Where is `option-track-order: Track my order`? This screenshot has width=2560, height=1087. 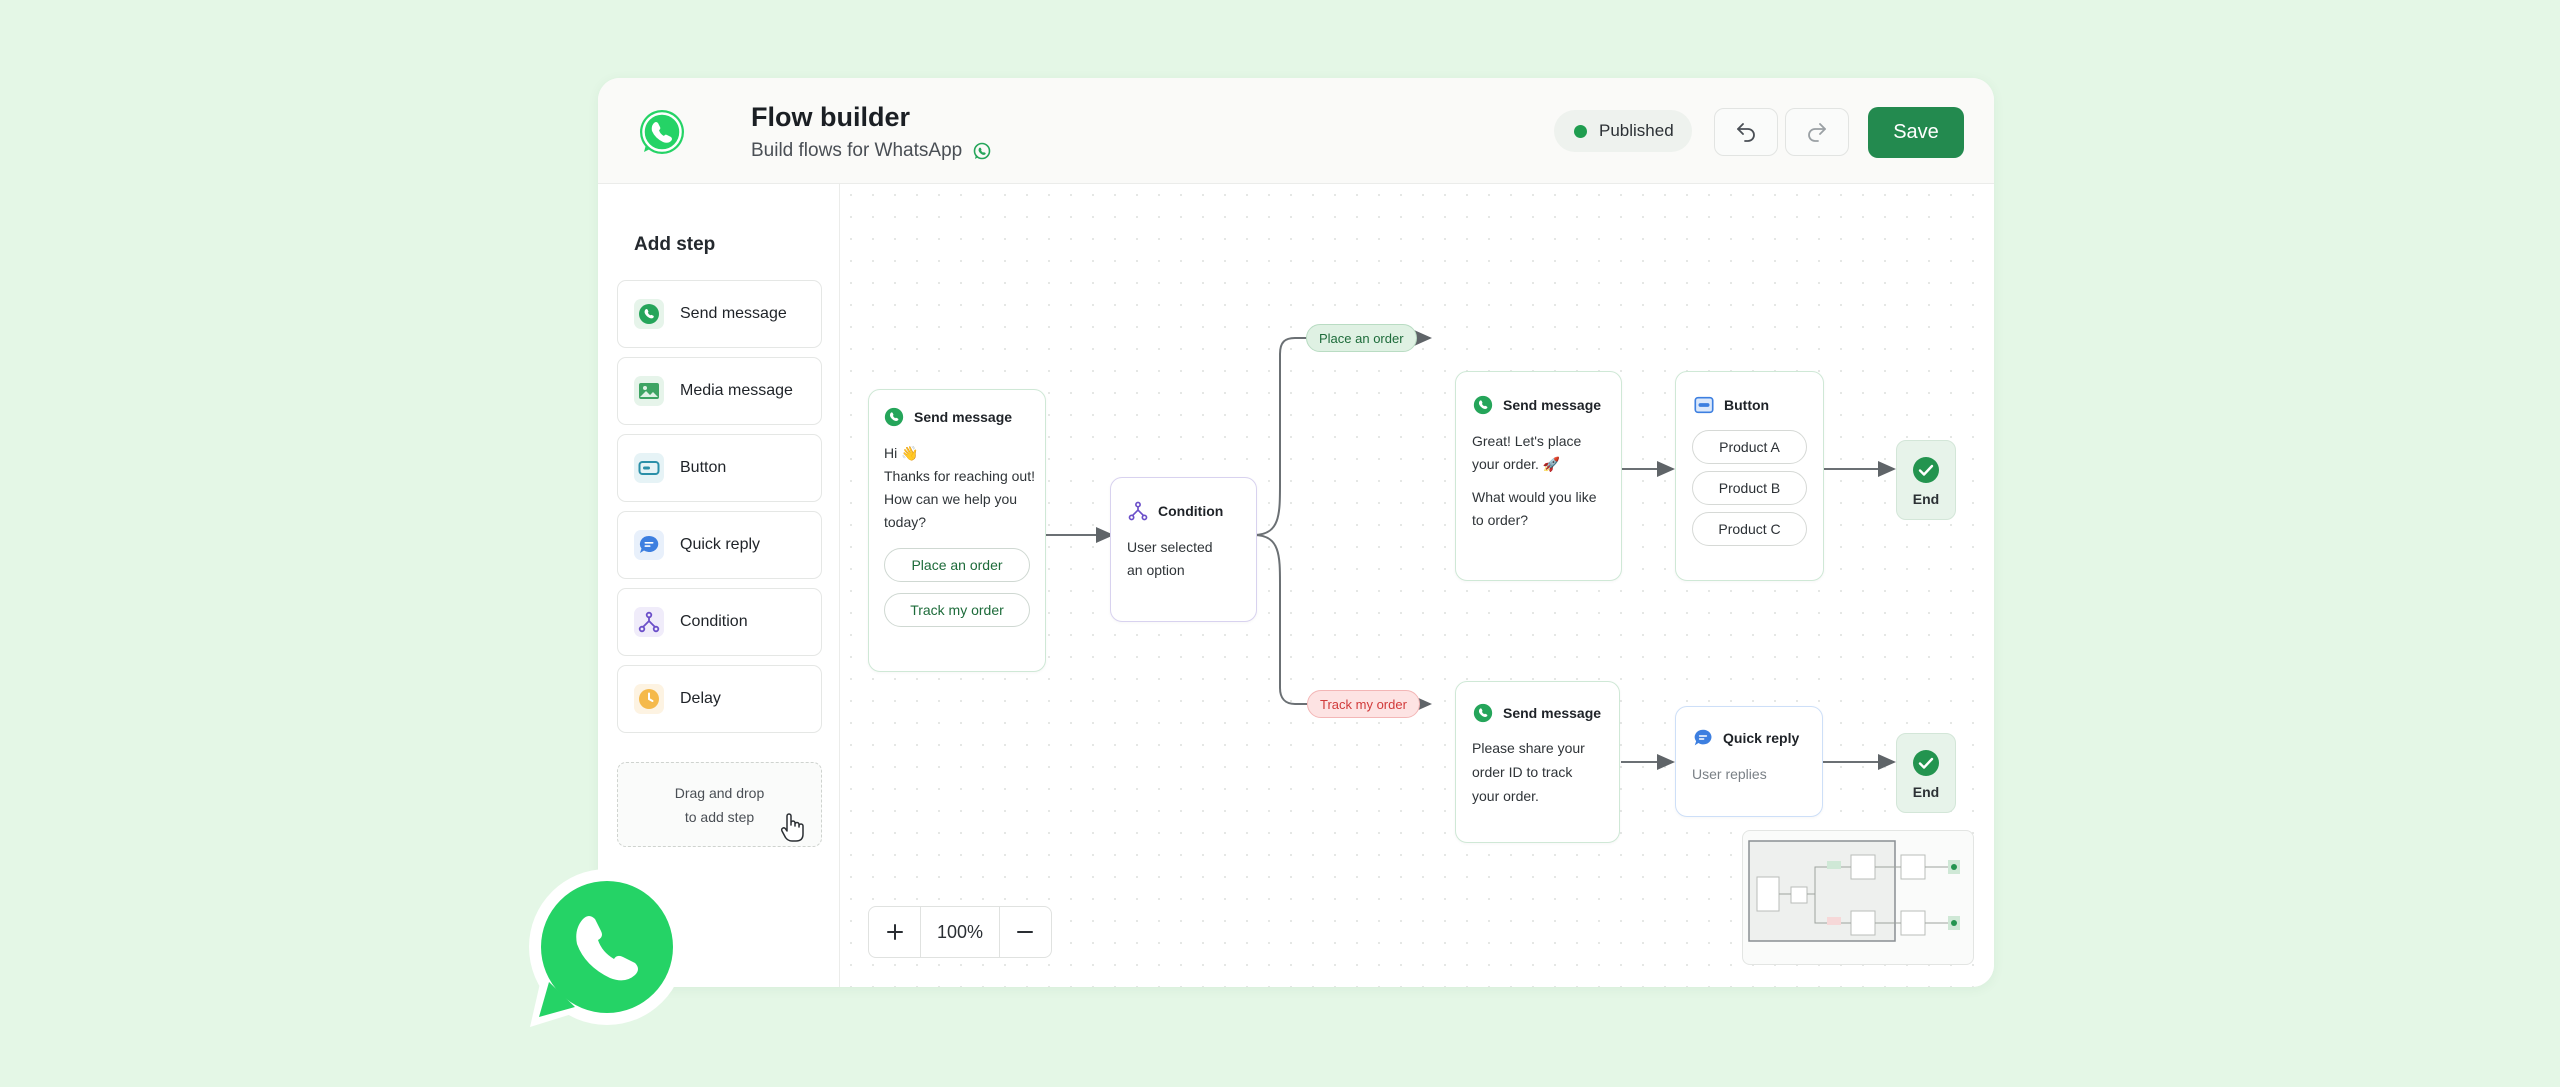
option-track-order: Track my order is located at coordinates (957, 610).